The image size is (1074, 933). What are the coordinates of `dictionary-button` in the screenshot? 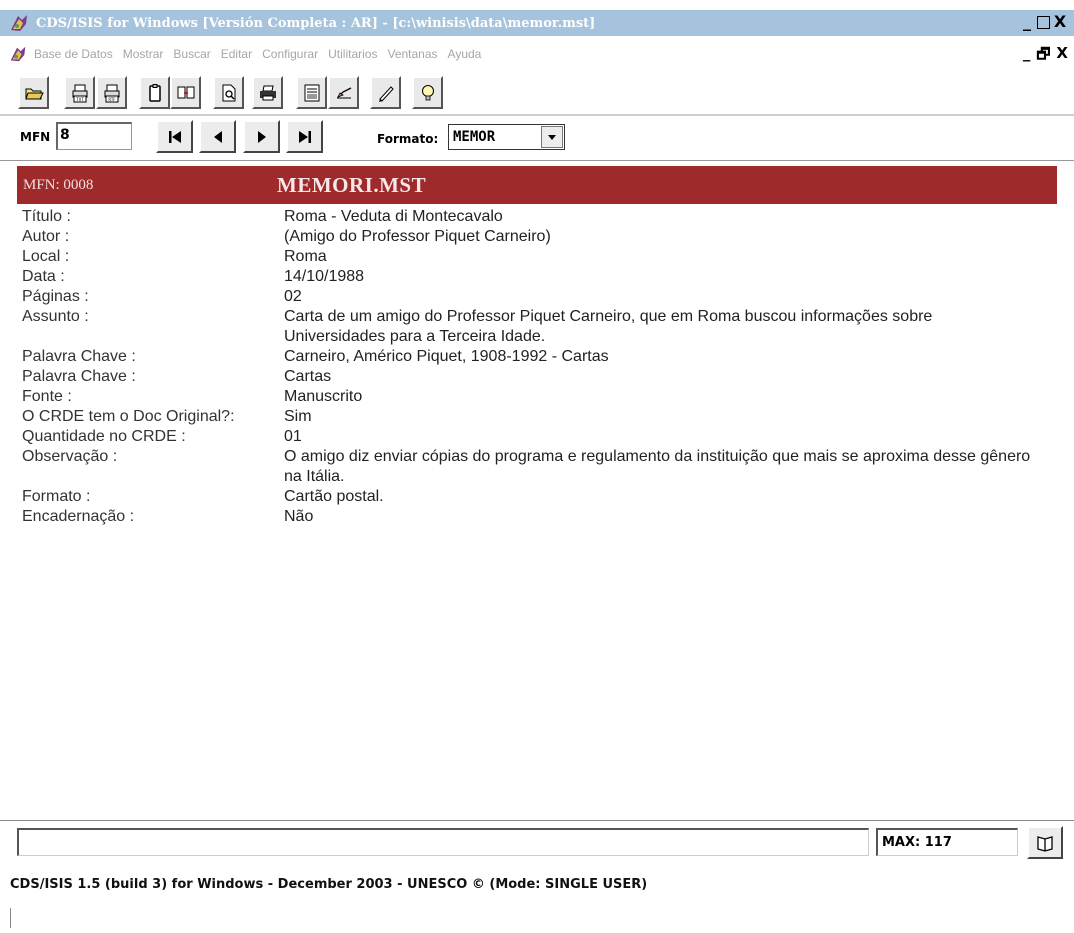 It's located at (1045, 842).